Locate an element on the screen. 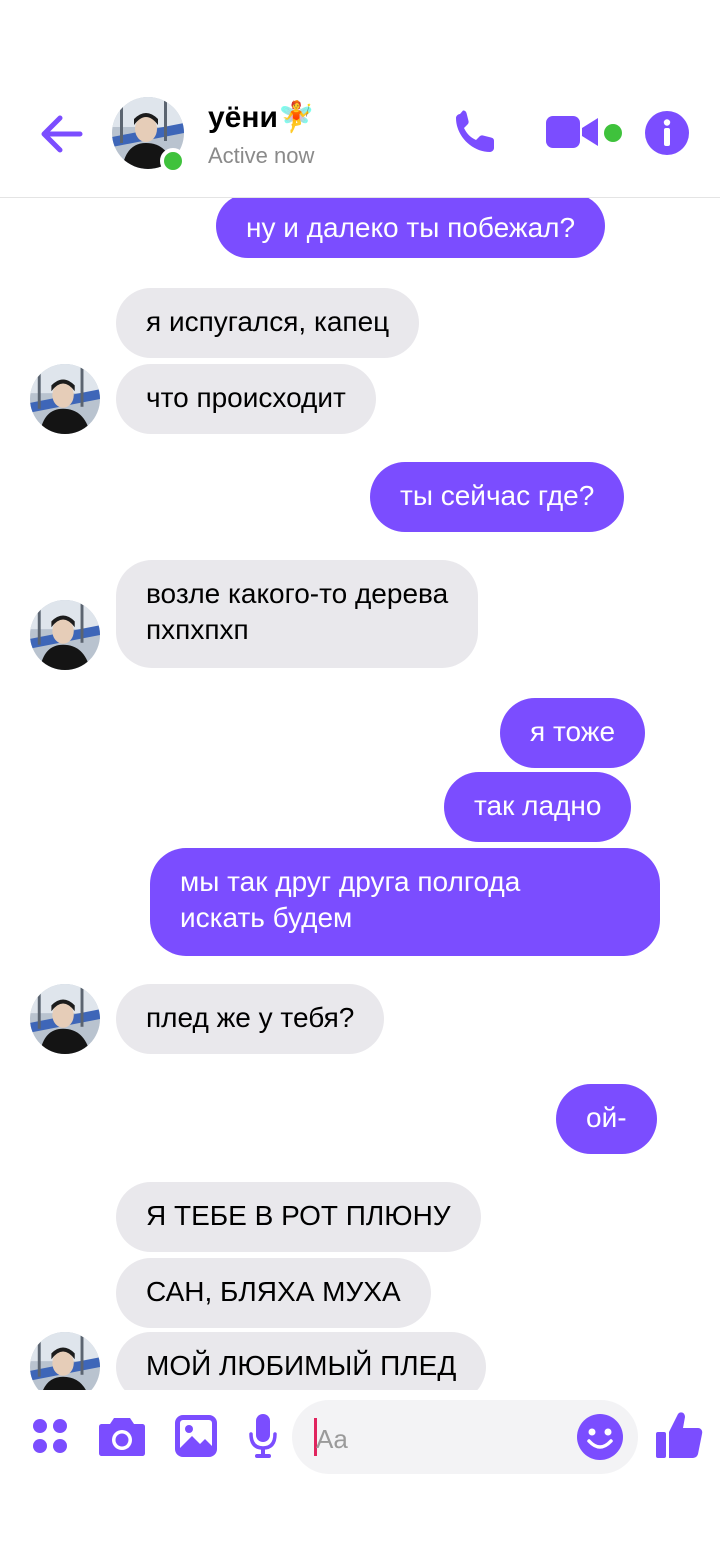 The width and height of the screenshot is (720, 1560). input-placeholder: Aa is located at coordinates (332, 1439).